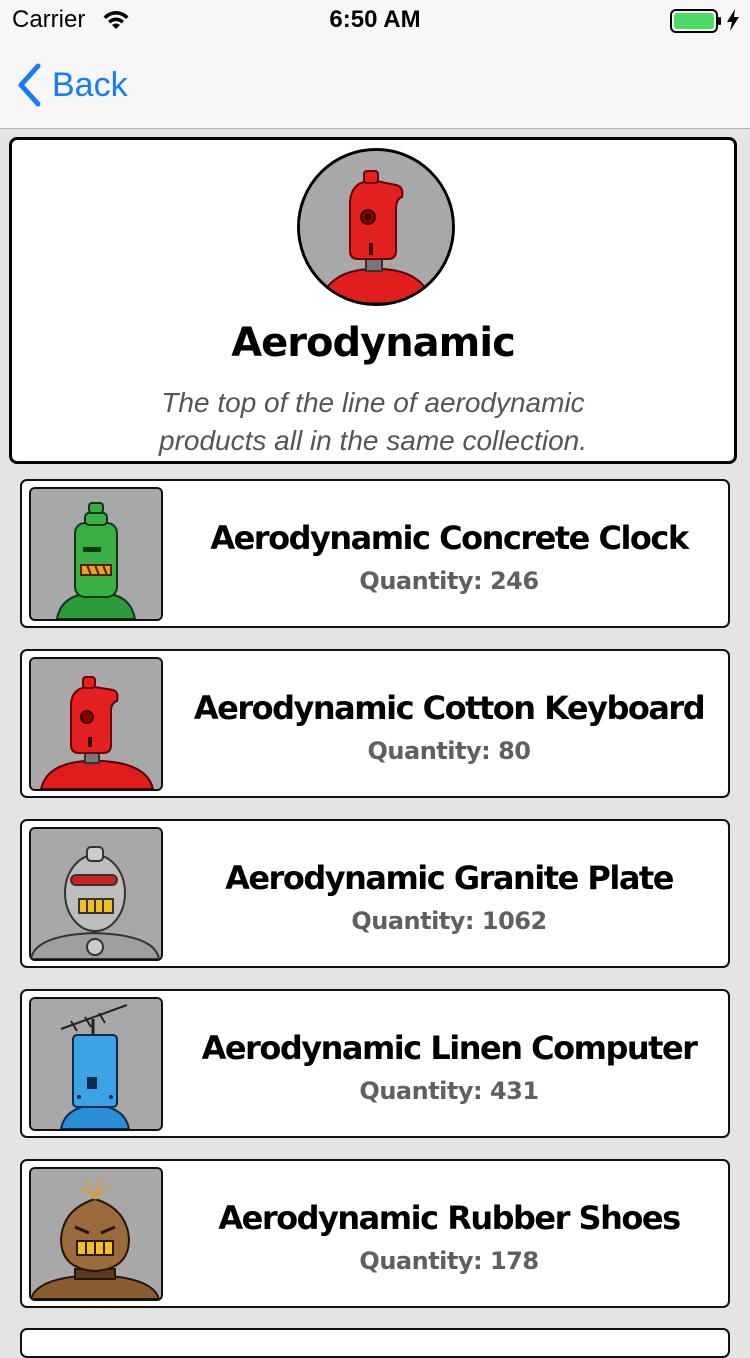  Describe the element at coordinates (449, 1218) in the screenshot. I see `product-name: Aerodynamic Rubber Shoes` at that location.